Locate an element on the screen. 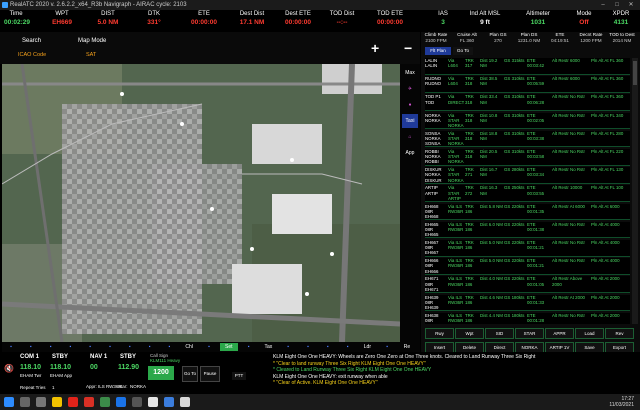 The width and height of the screenshot is (640, 410). com1-standby-freq: 118.10 is located at coordinates (60, 367).